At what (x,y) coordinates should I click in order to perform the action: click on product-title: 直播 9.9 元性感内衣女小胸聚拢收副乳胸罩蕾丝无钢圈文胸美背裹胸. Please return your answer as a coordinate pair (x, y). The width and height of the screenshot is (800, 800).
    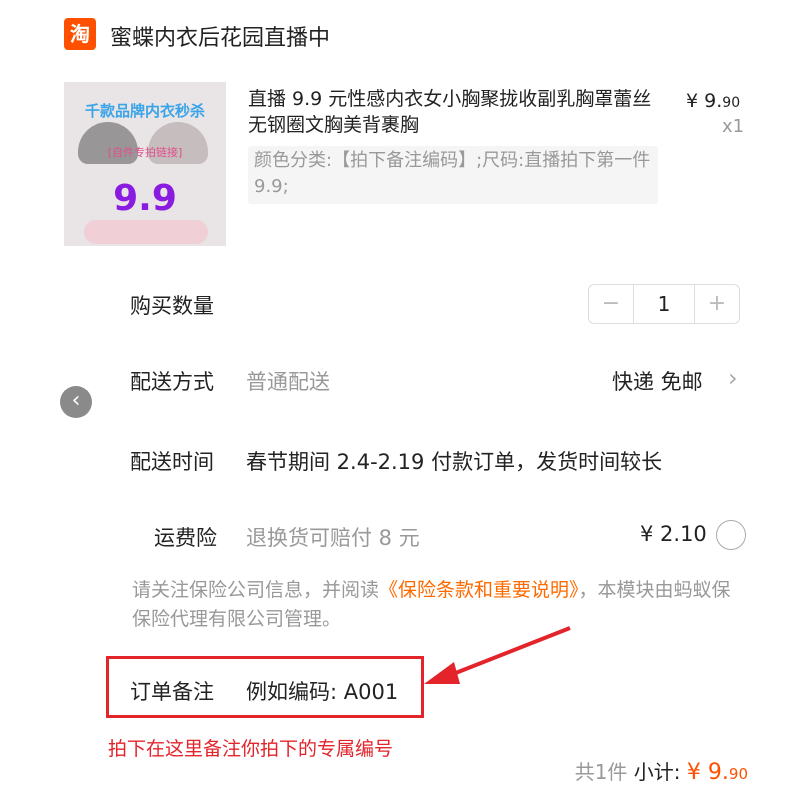
    Looking at the image, I should click on (458, 112).